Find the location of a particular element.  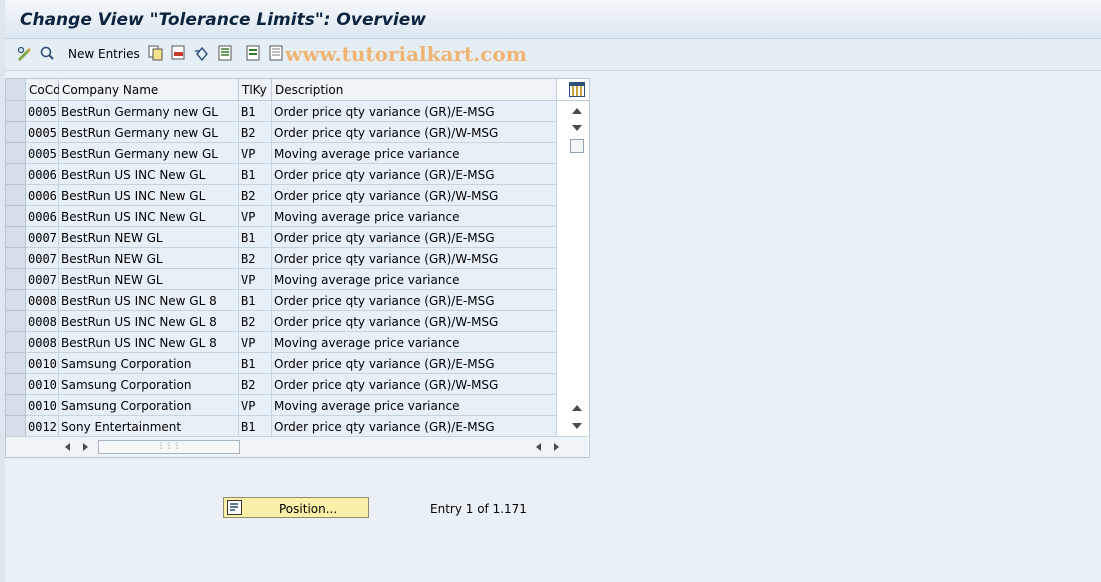

copy-icon is located at coordinates (156, 53).